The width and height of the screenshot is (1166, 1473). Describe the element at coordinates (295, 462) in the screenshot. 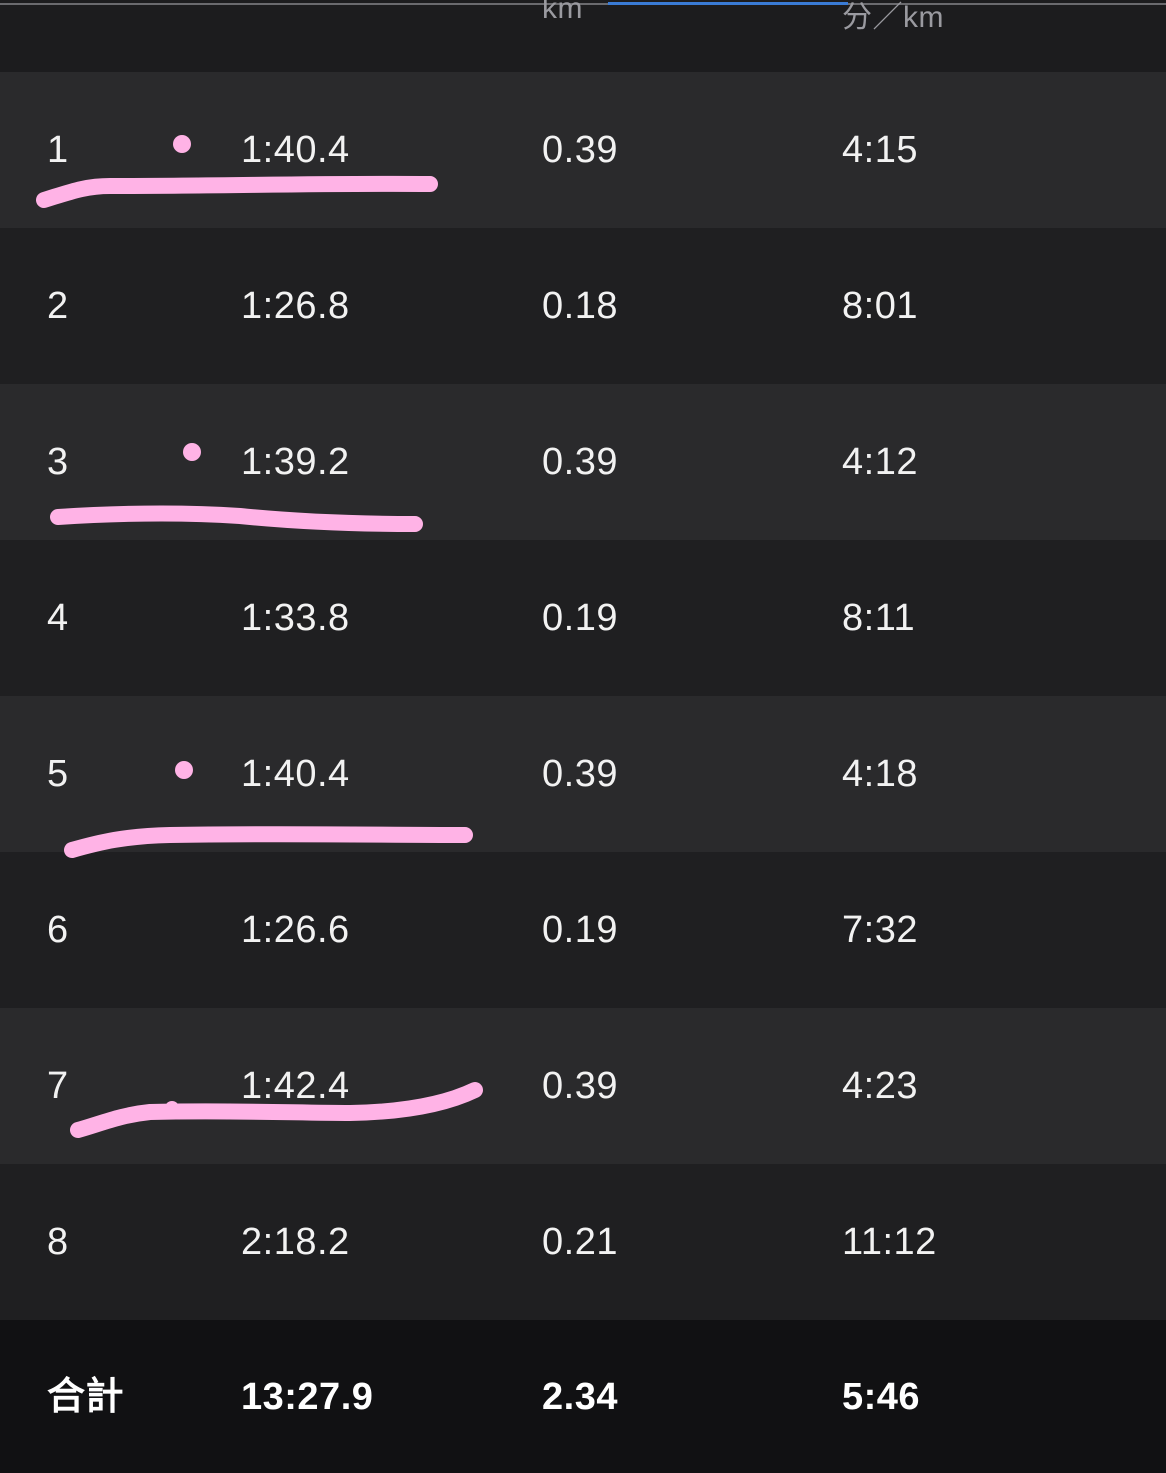

I see `lap-time: 1:39.2` at that location.